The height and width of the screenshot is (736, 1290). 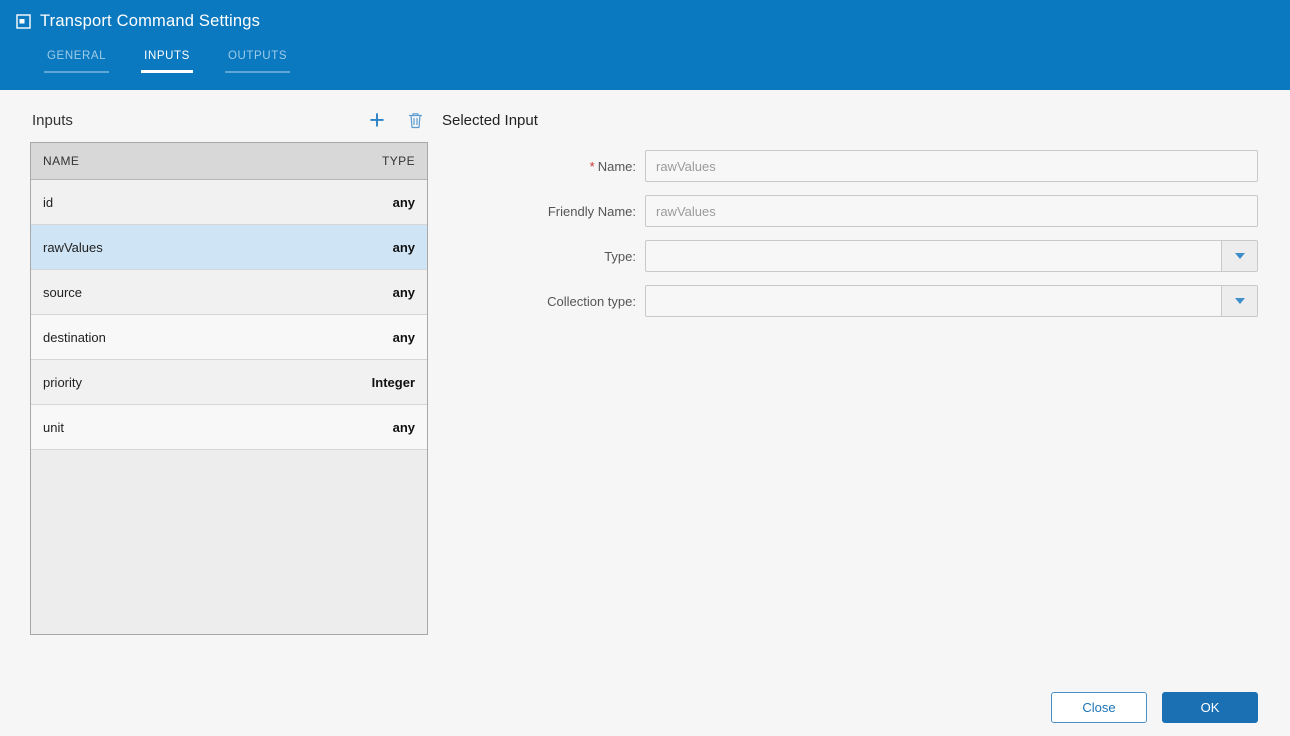 I want to click on tab-bar: GENERAL INPUTS OUTPUTS, so click(x=167, y=59).